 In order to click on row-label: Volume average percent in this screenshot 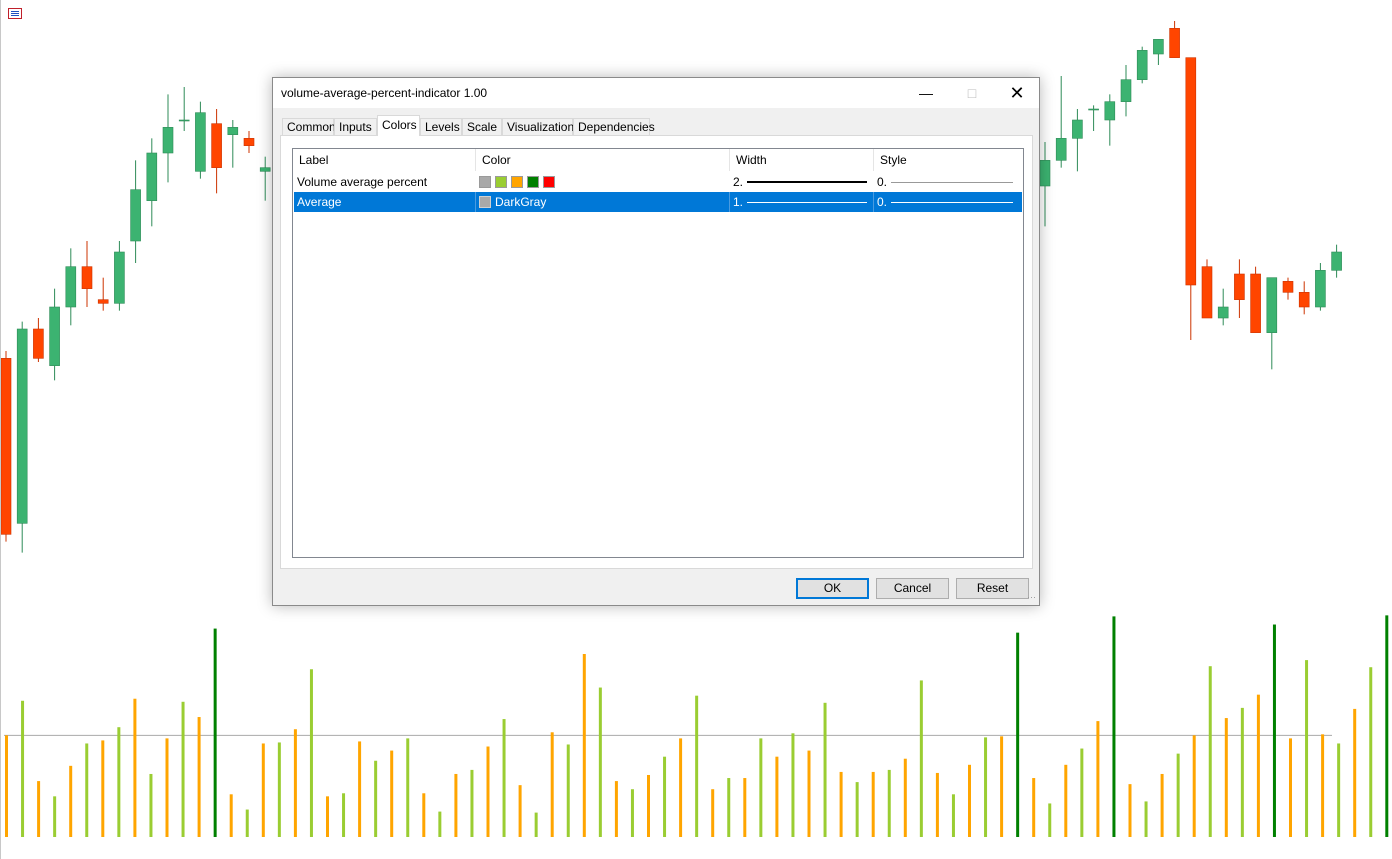, I will do `click(362, 182)`.